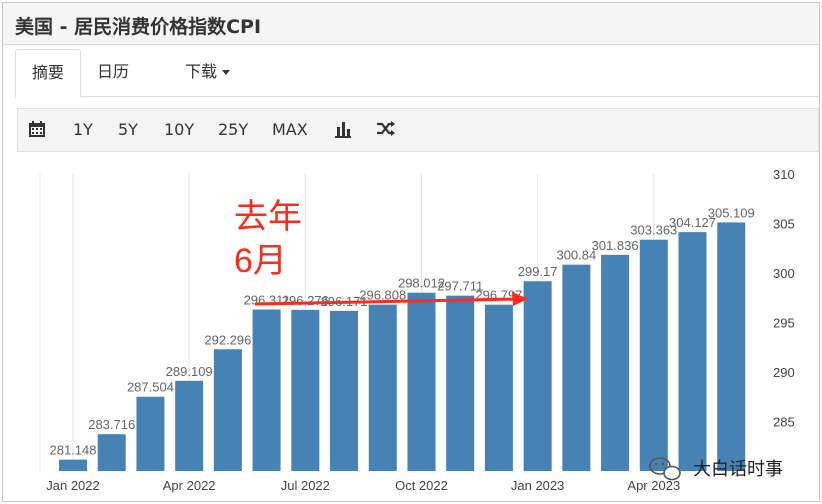  What do you see at coordinates (305, 390) in the screenshot?
I see `bar-jul-2022` at bounding box center [305, 390].